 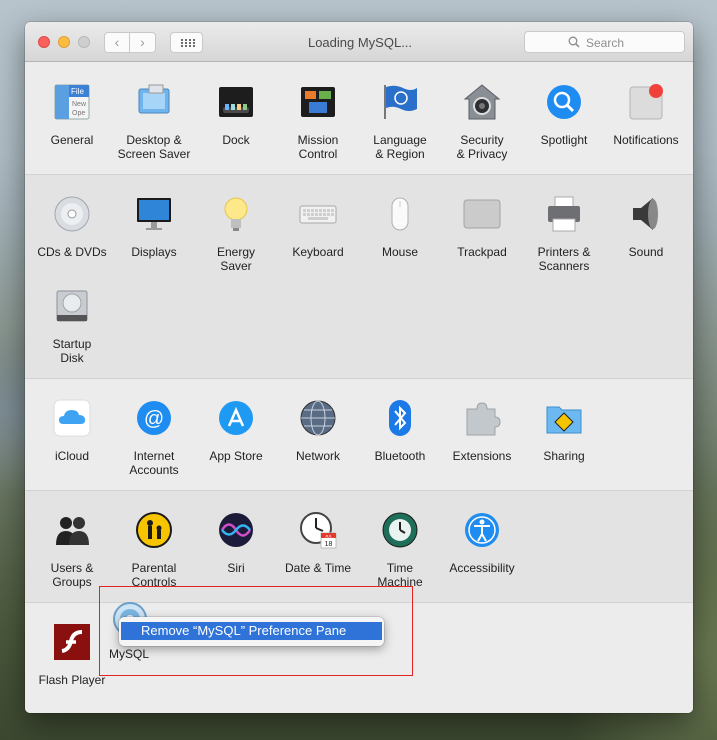 I want to click on pane-dock: Dock, so click(x=236, y=115).